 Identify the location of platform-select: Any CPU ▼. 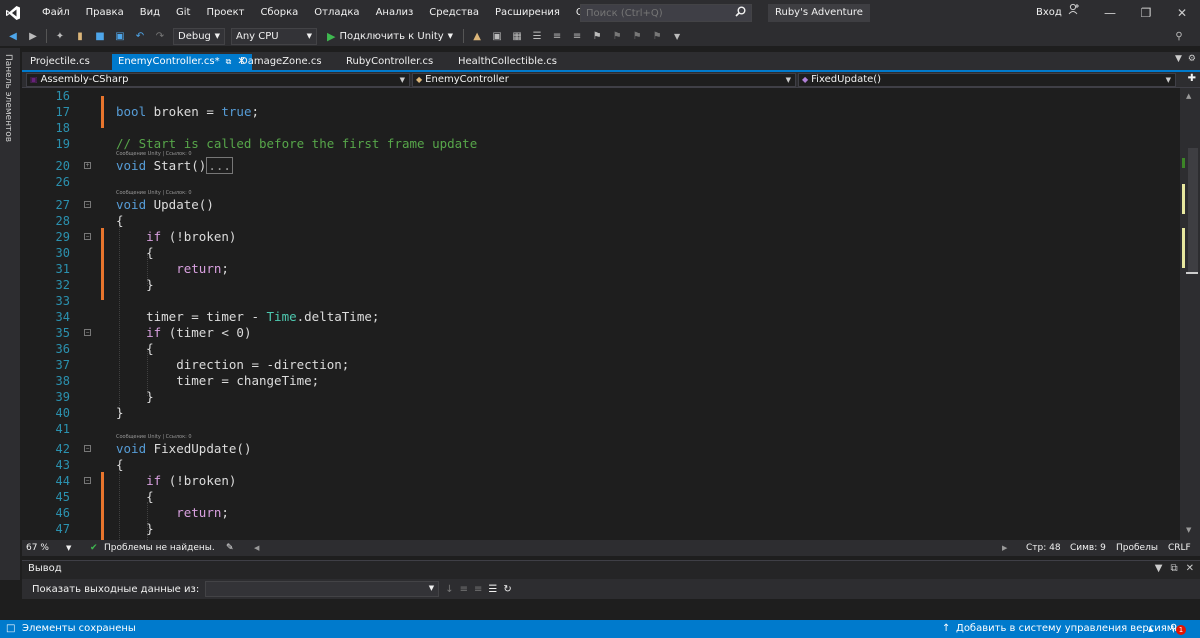
(274, 36).